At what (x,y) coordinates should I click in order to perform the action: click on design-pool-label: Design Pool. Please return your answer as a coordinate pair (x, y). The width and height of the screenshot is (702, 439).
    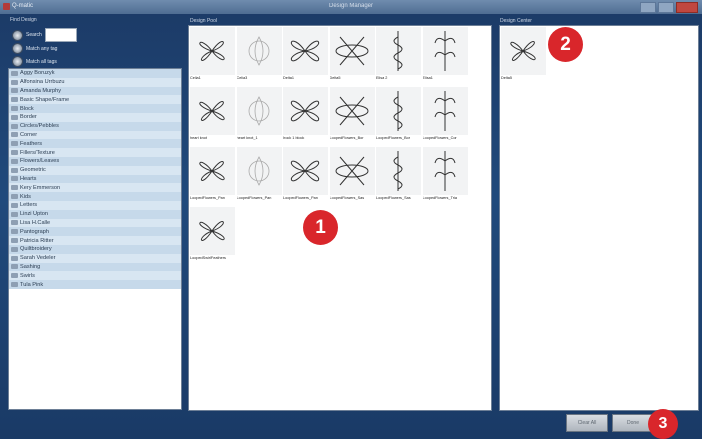
    Looking at the image, I should click on (203, 21).